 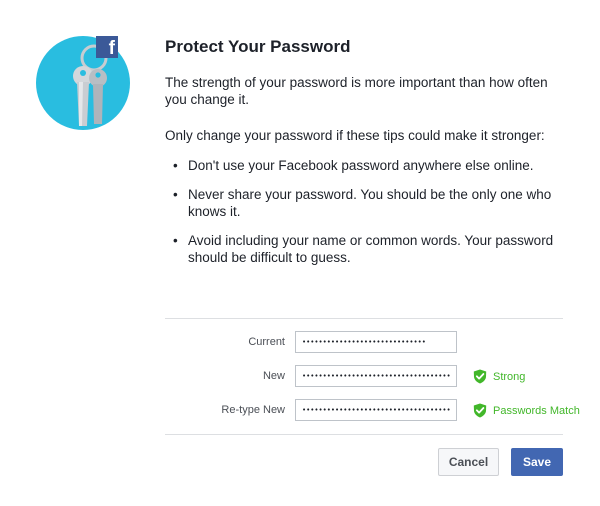 I want to click on strength-indicator: Strong, so click(x=499, y=376).